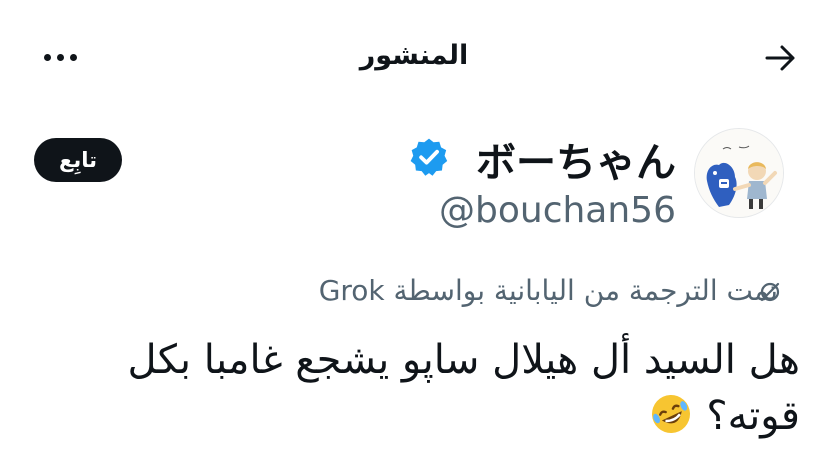  I want to click on translation-note: تمت الترجمة من اليابانية بواسطة Grok, so click(548, 290).